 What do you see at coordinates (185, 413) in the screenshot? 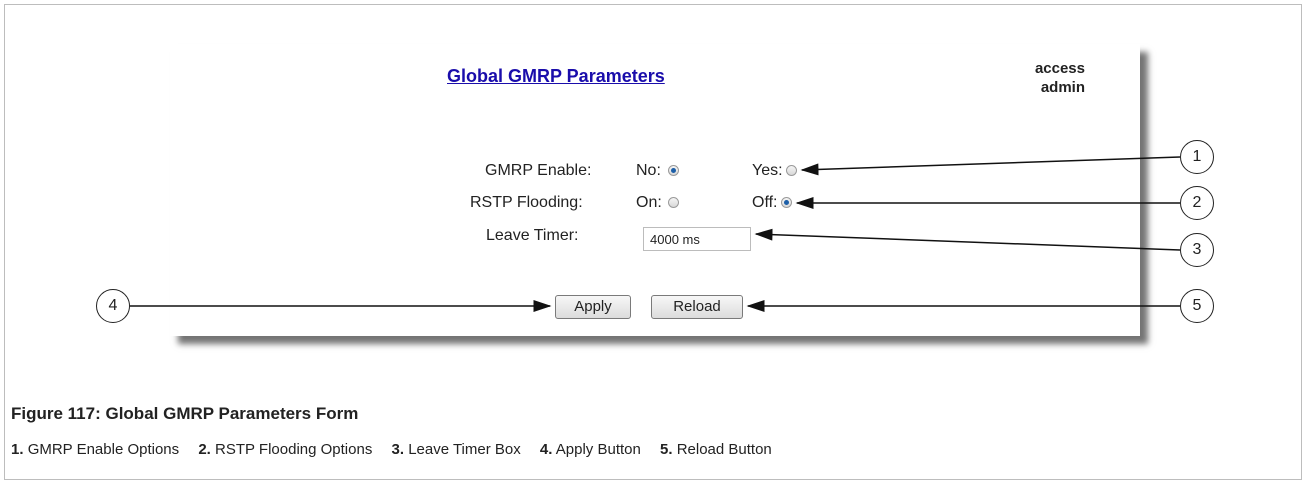
I see `figure-caption: Figure 117: Global GMRP Parameters Form` at bounding box center [185, 413].